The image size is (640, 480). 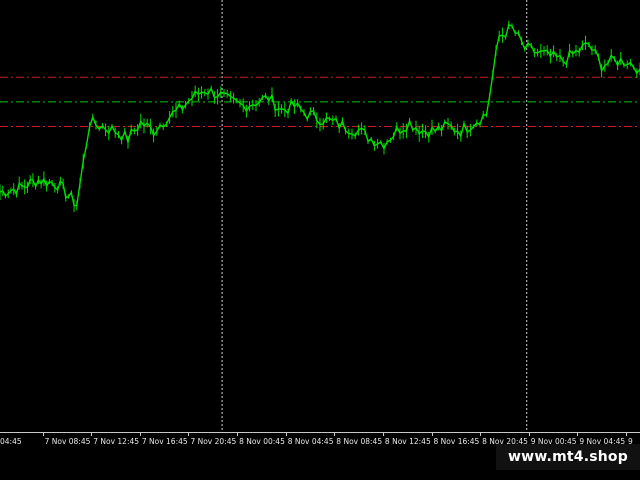 What do you see at coordinates (11, 441) in the screenshot?
I see `x-tick-label: 04:45` at bounding box center [11, 441].